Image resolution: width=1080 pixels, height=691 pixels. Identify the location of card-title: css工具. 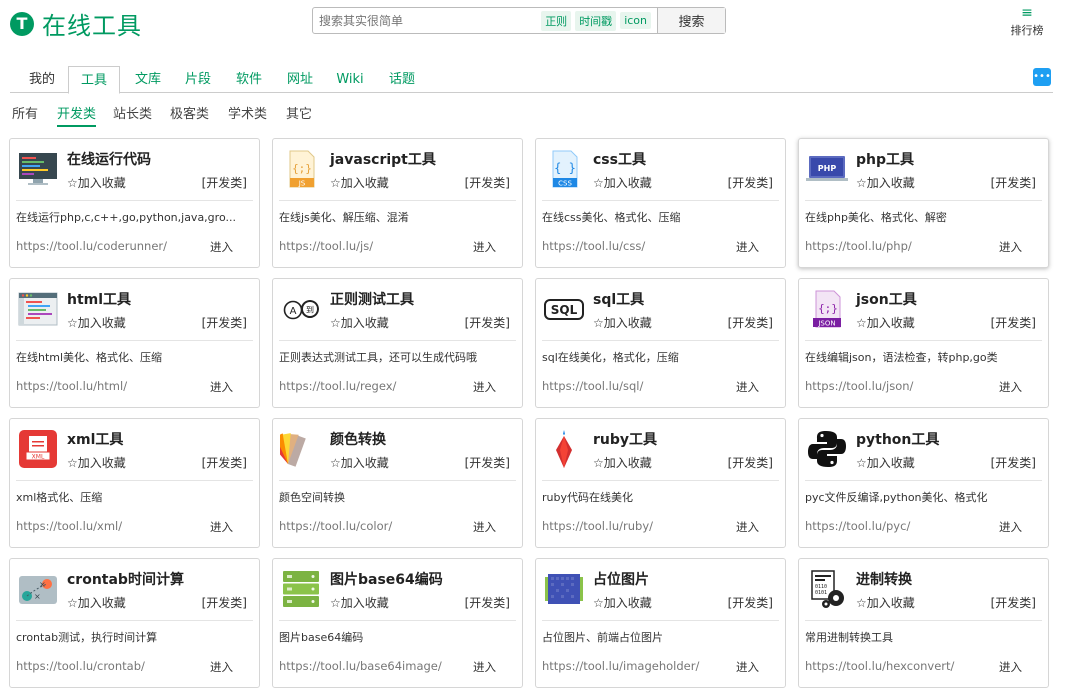
(619, 159).